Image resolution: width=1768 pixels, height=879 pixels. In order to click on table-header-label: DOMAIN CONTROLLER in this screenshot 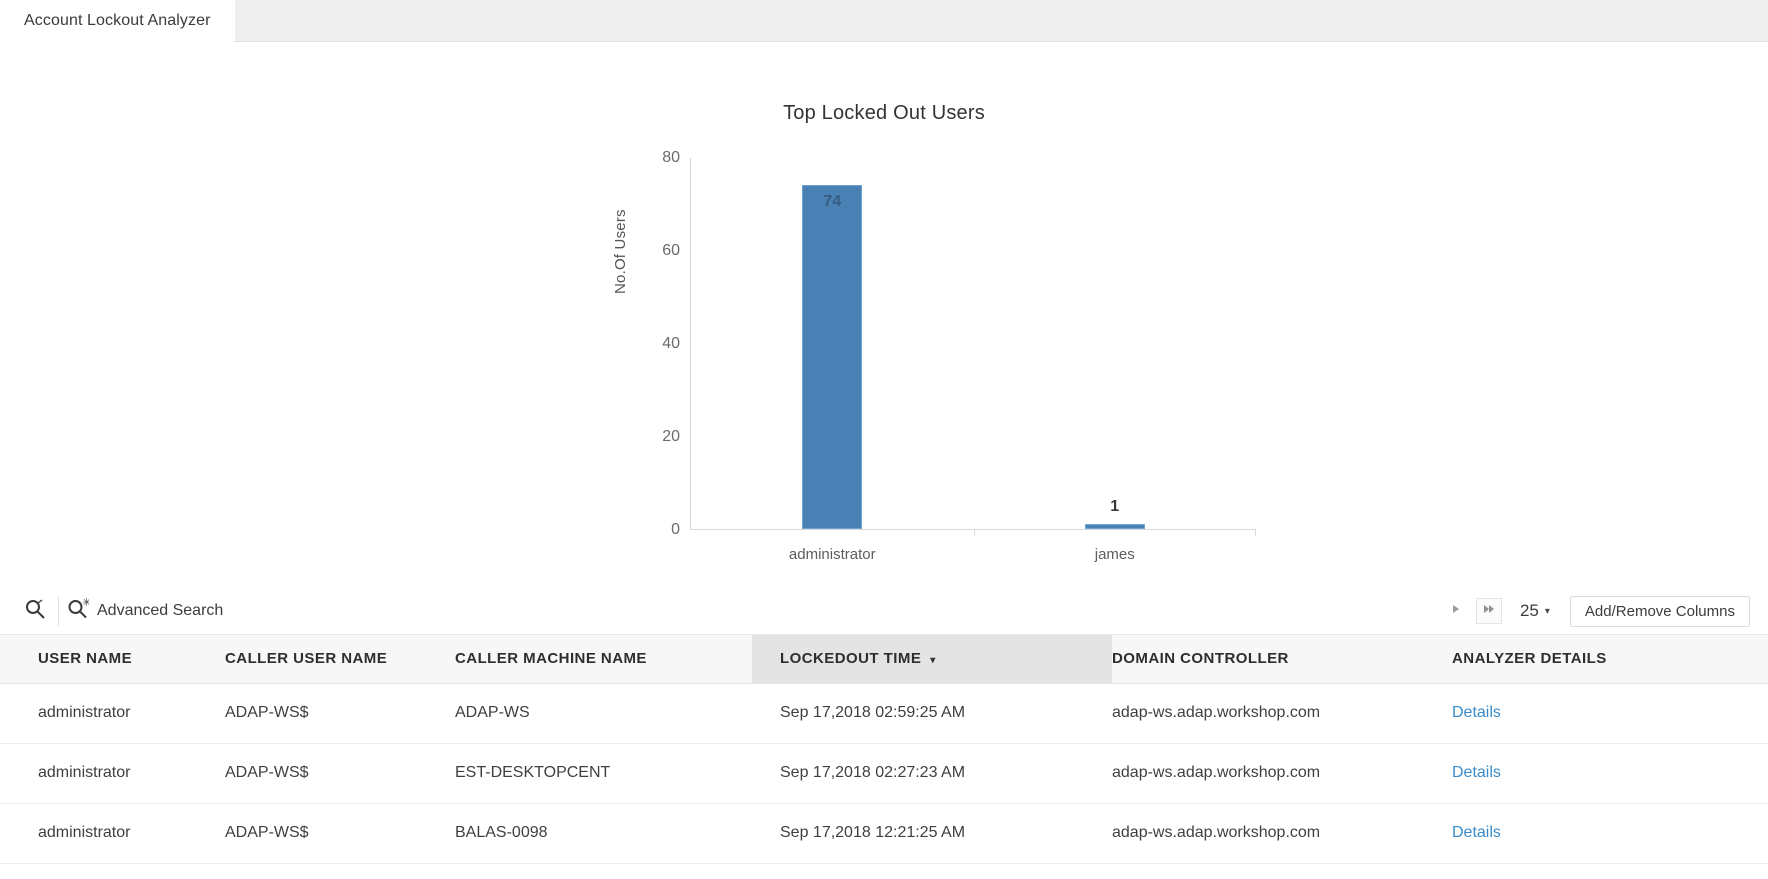, I will do `click(1200, 659)`.